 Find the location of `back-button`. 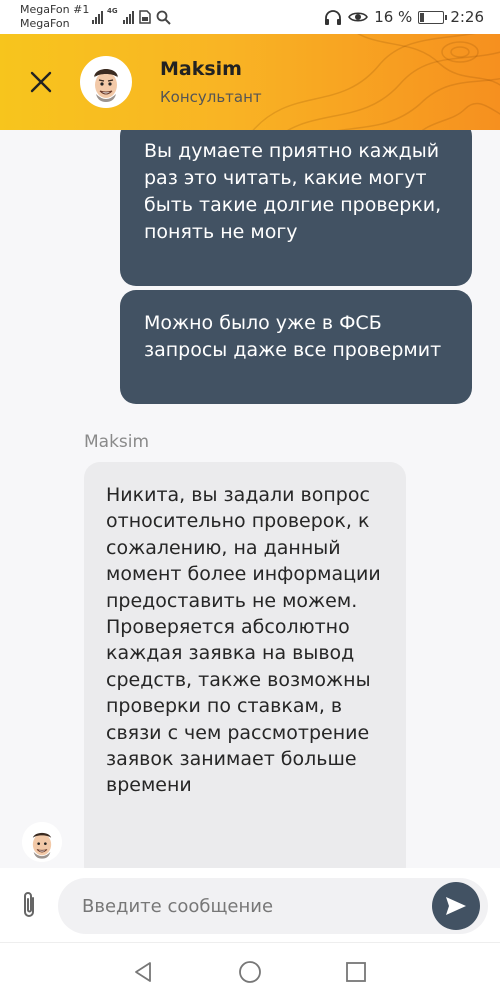

back-button is located at coordinates (143, 972).